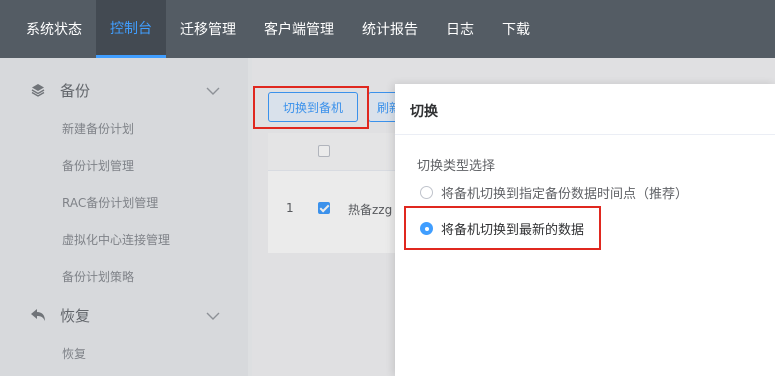 This screenshot has height=376, width=775. Describe the element at coordinates (565, 194) in the screenshot. I see `radio-label: 将备机切换到指定备份数据时间点（推荐）` at that location.